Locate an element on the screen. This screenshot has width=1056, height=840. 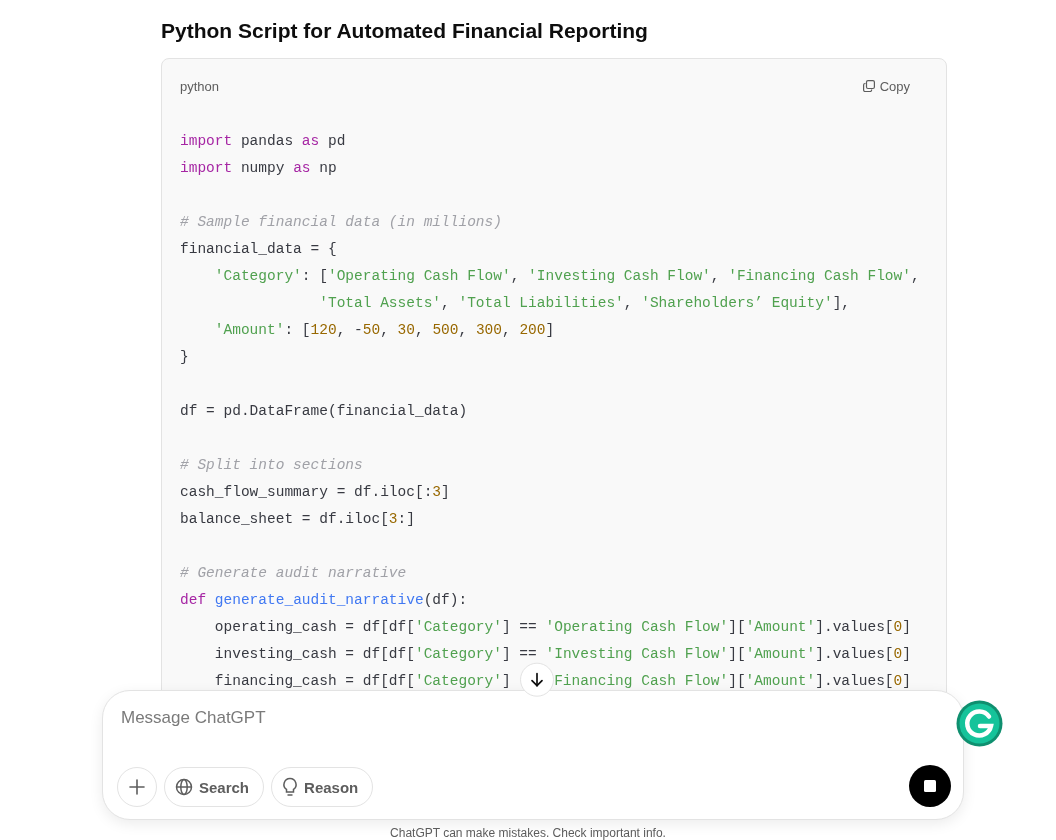
g-logo-icon is located at coordinates (979, 723).